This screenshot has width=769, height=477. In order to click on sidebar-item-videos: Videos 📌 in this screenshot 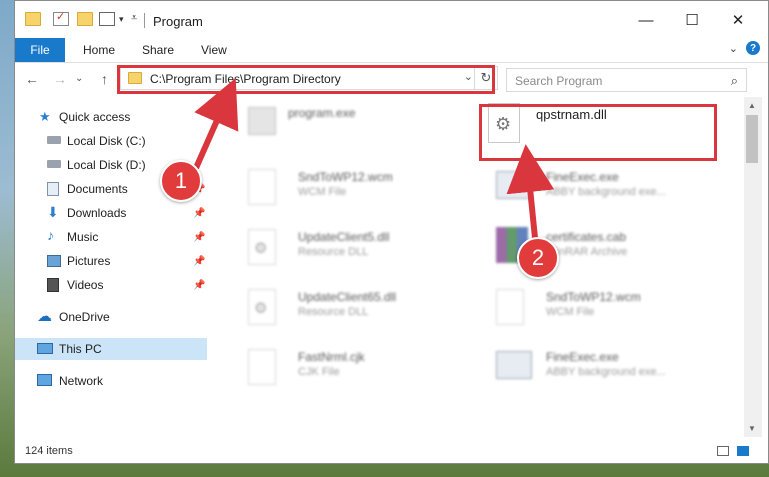, I will do `click(111, 285)`.